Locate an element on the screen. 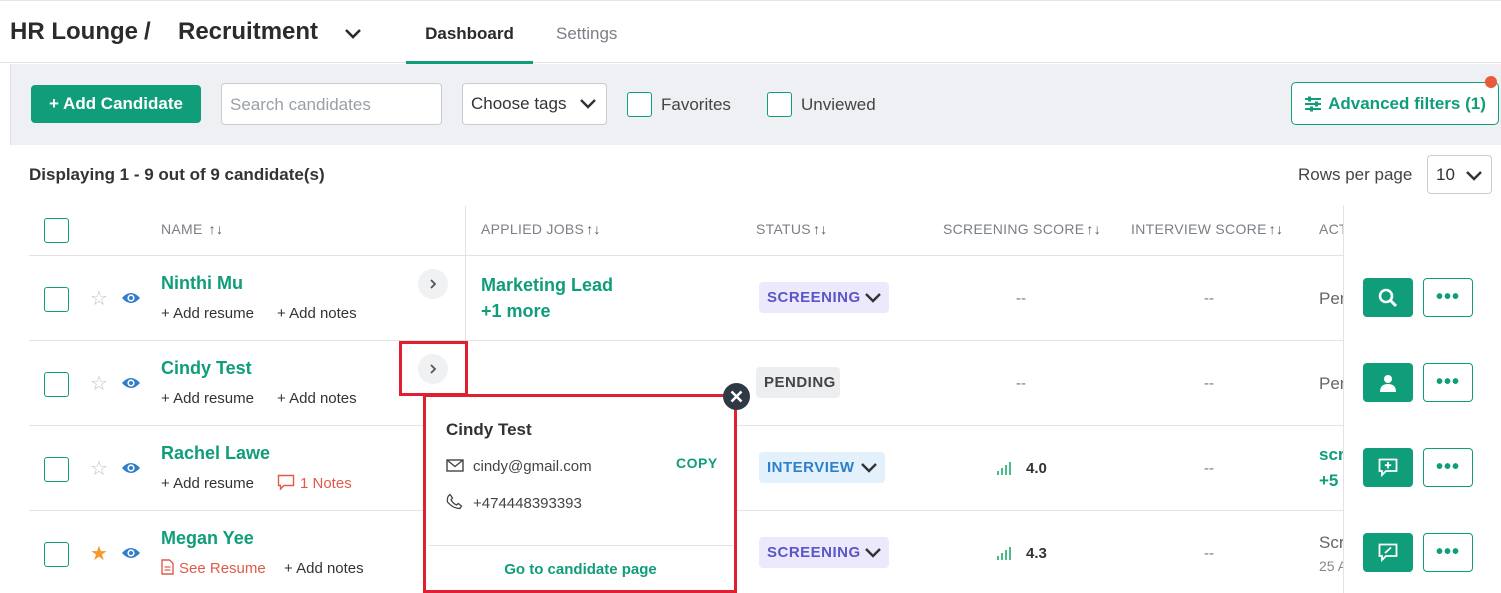 Image resolution: width=1501 pixels, height=593 pixels. star-icon: ★ is located at coordinates (99, 553).